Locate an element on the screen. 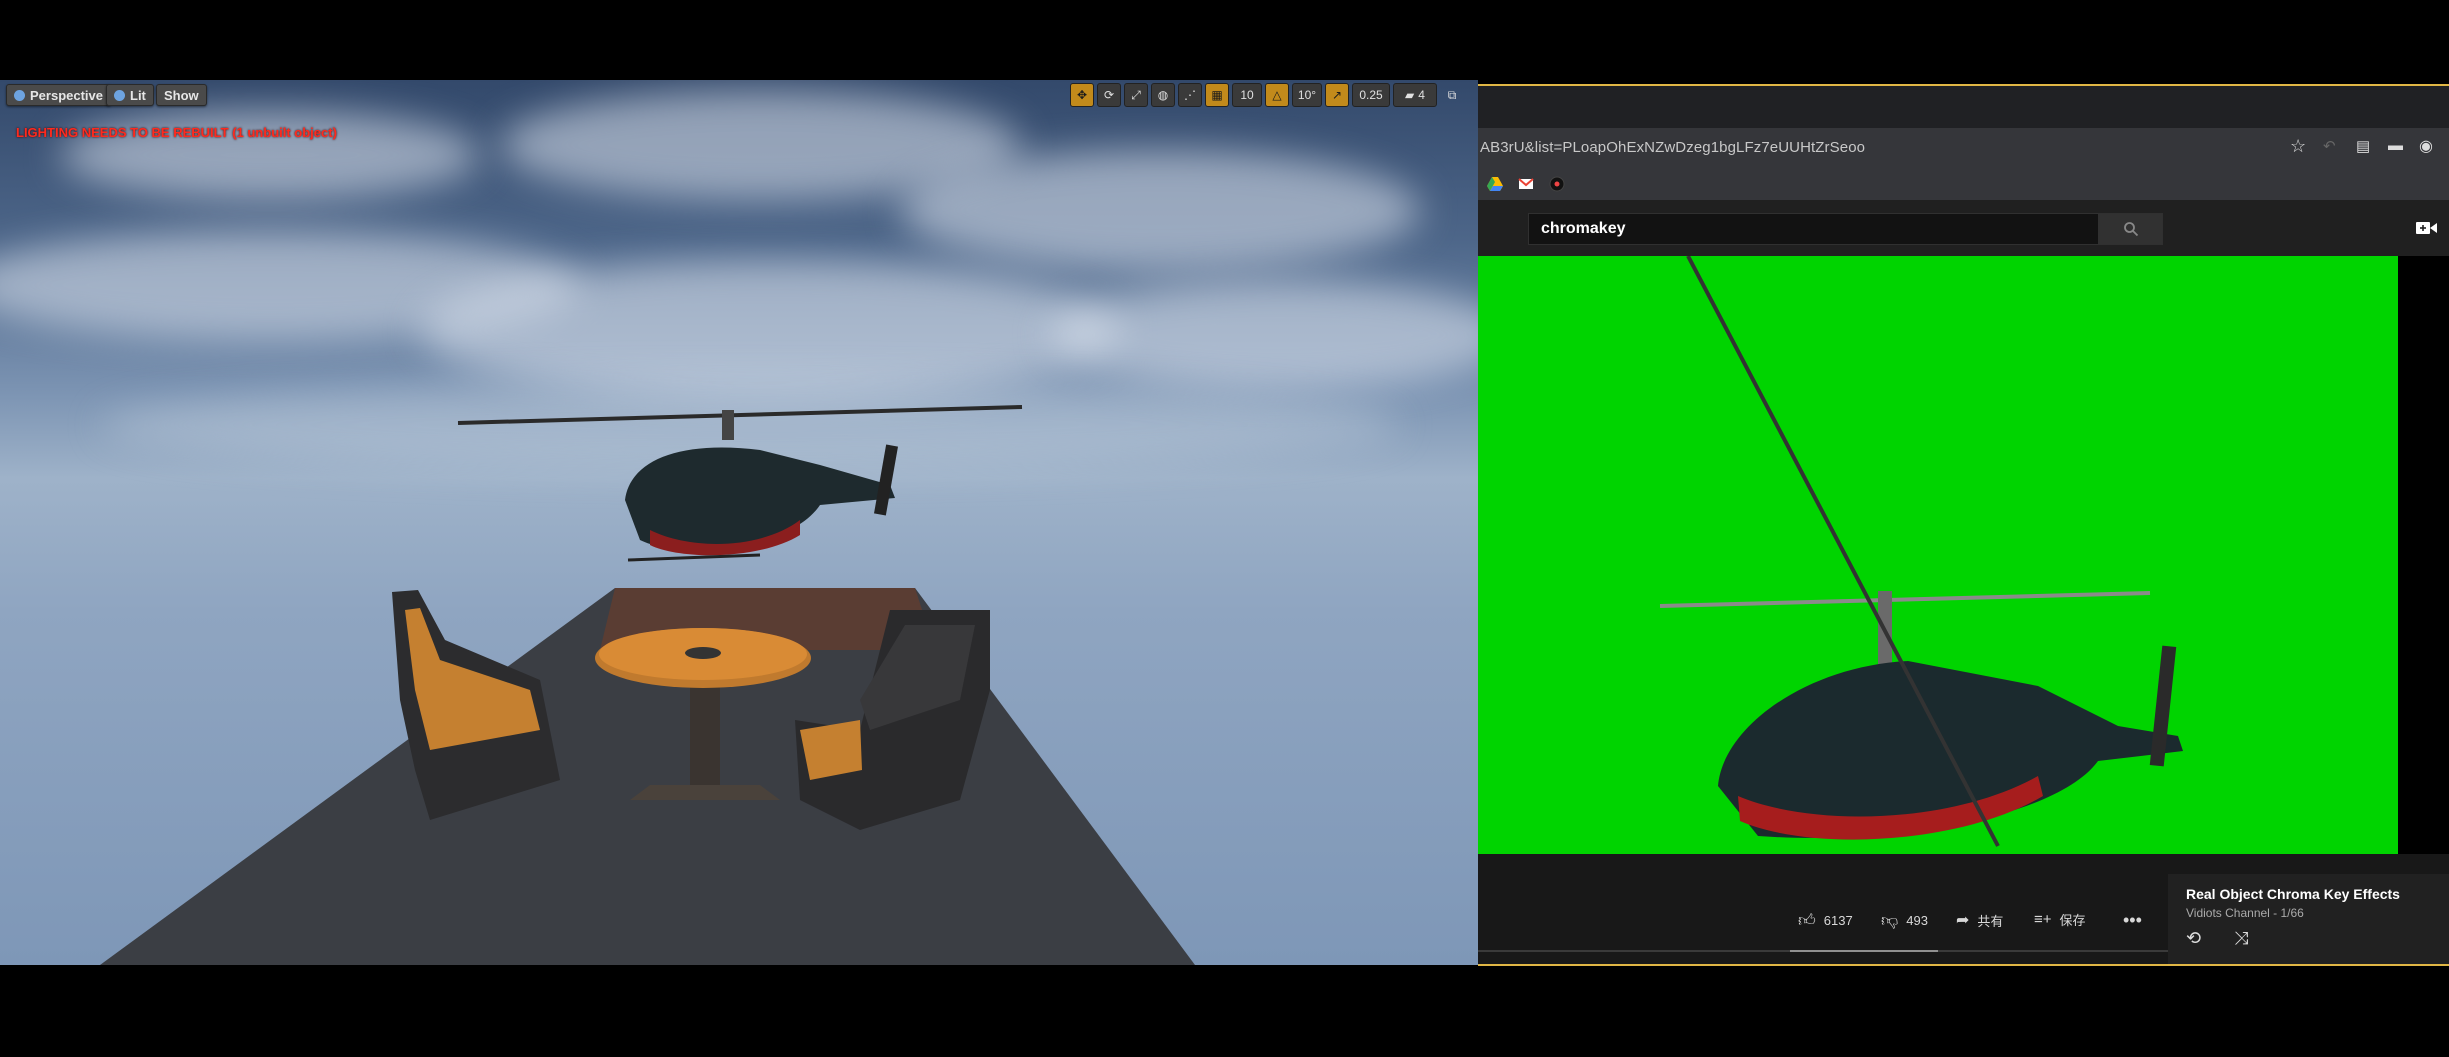  scale-snap-value: 0.25 is located at coordinates (1371, 95).